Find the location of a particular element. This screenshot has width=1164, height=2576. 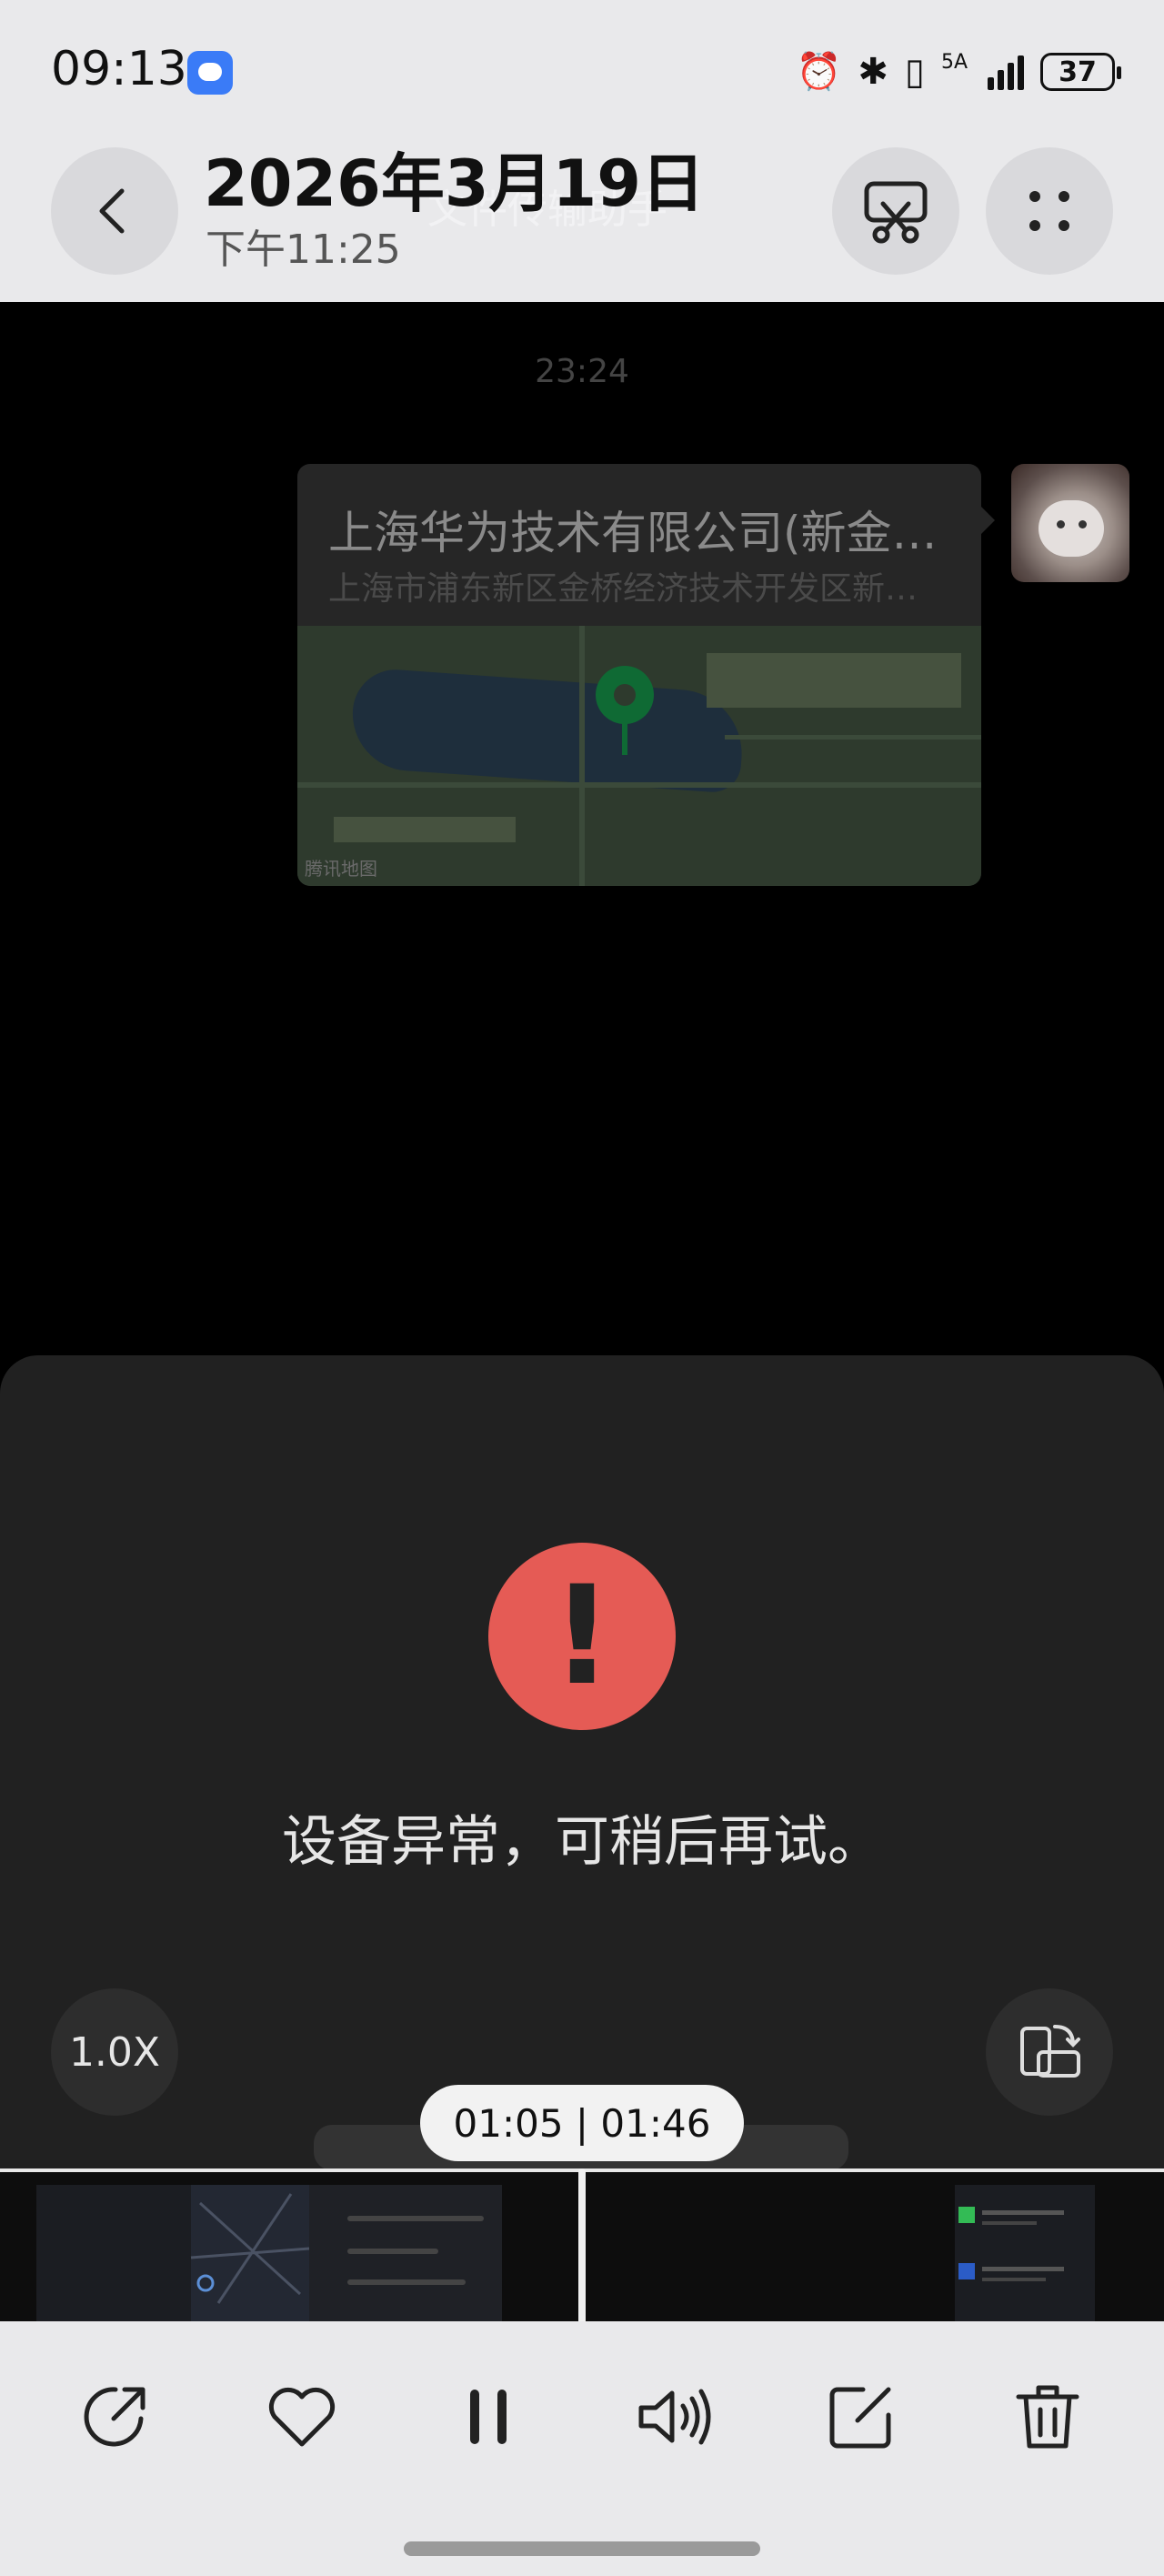

map-credit: 腾讯地图 is located at coordinates (341, 869).